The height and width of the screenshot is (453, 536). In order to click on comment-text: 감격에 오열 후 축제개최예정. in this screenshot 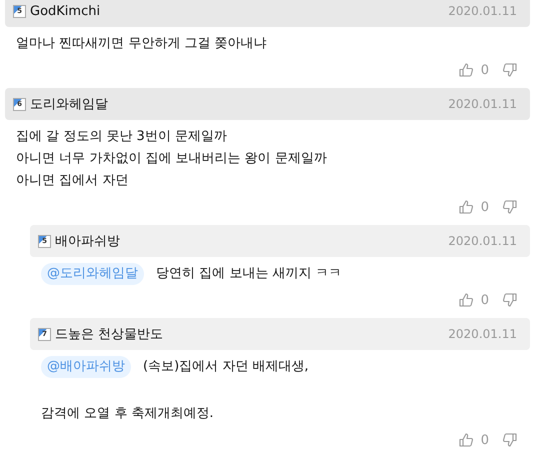, I will do `click(127, 414)`.